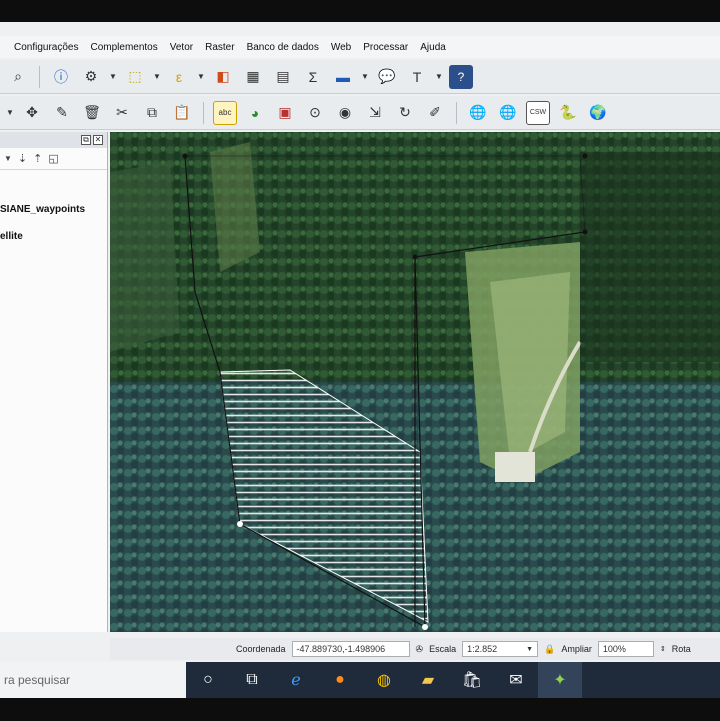  What do you see at coordinates (223, 77) in the screenshot?
I see `deselect-icon: ◧` at bounding box center [223, 77].